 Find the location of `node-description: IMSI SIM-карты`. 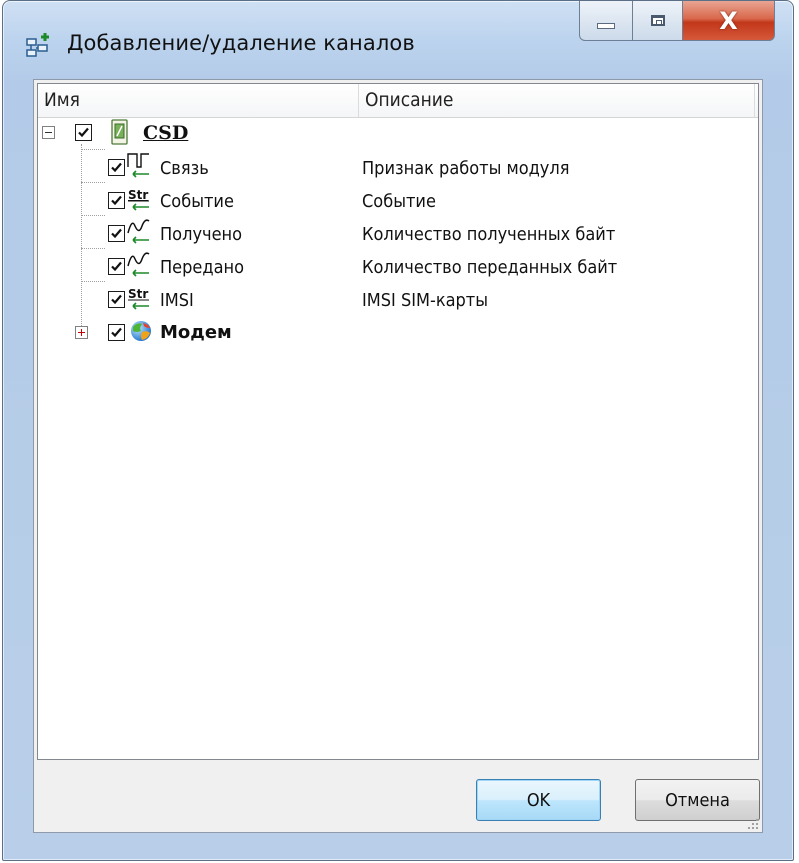

node-description: IMSI SIM-карты is located at coordinates (425, 300).